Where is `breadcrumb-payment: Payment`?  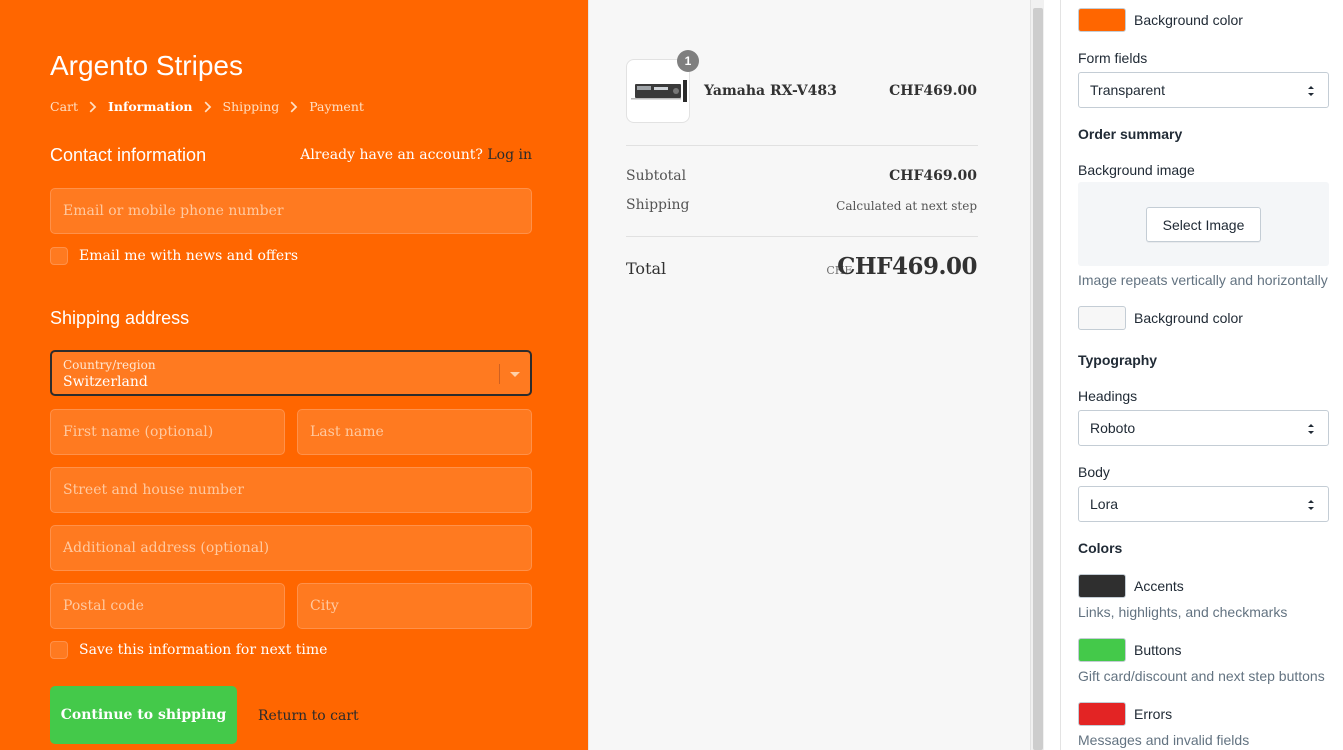 breadcrumb-payment: Payment is located at coordinates (336, 106).